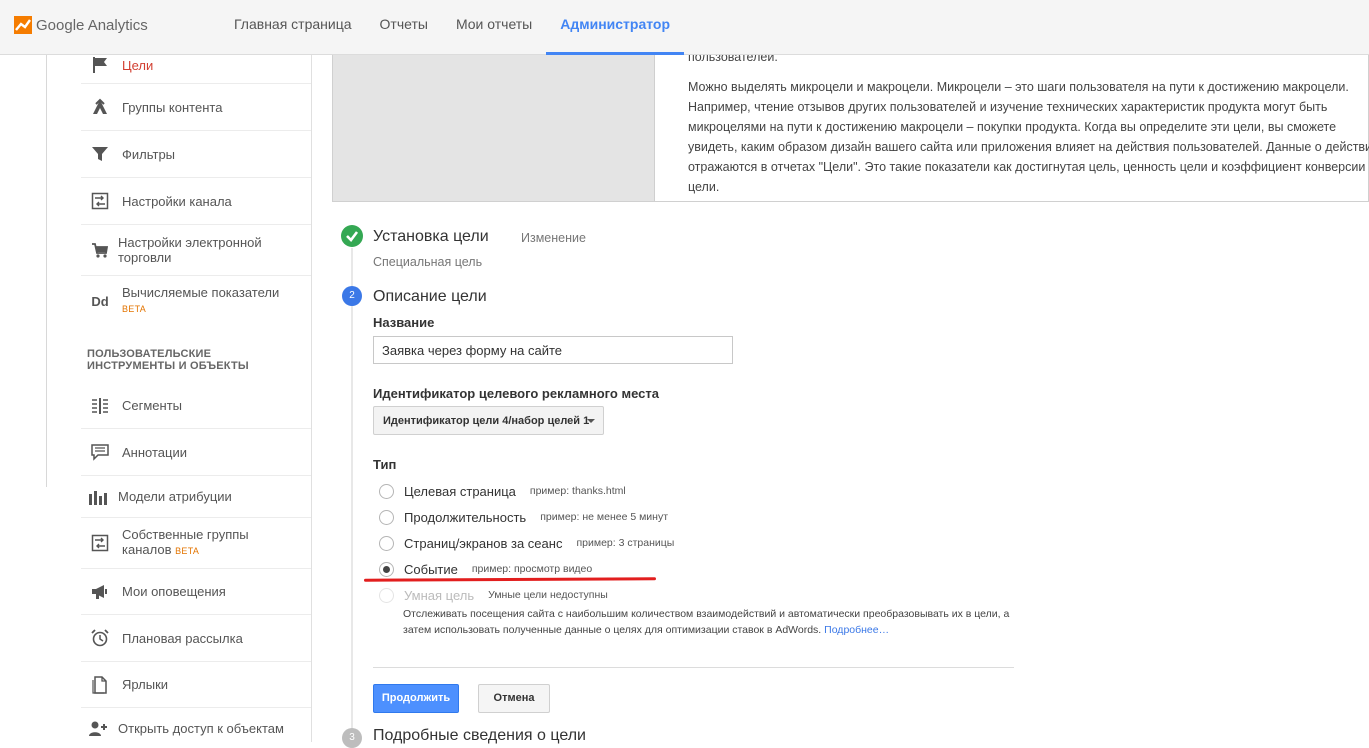 This screenshot has width=1369, height=748. Describe the element at coordinates (149, 154) in the screenshot. I see `sidebar-item-label: Фильтры` at that location.